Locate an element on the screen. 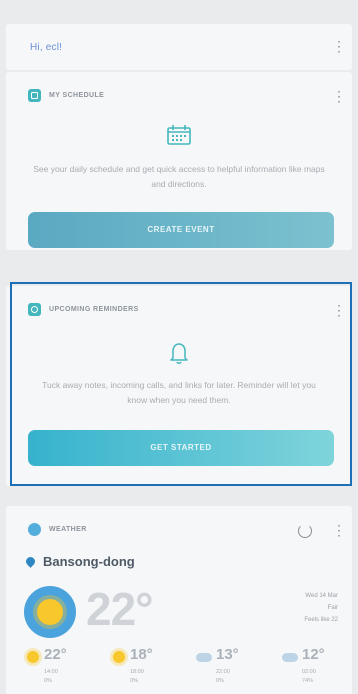 This screenshot has height=694, width=358. weather-more-options-icon: ⋮ is located at coordinates (339, 530).